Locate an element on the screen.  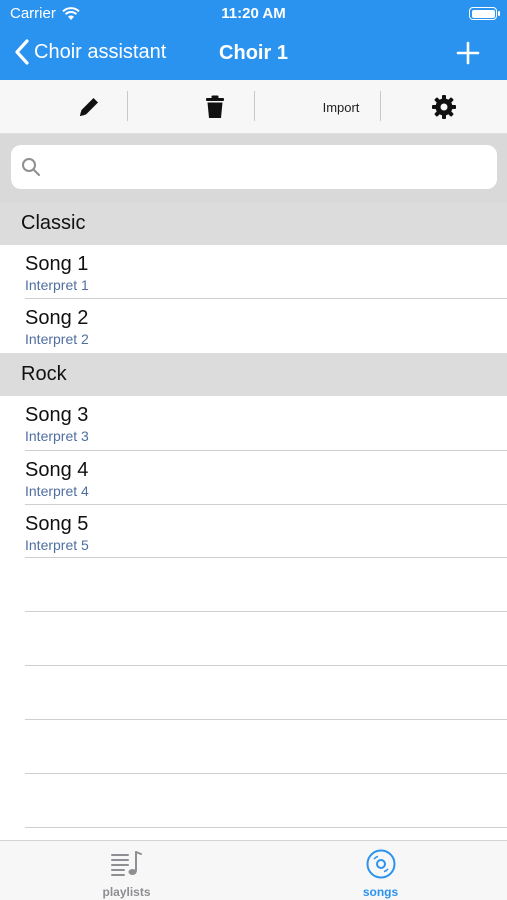
delete-button is located at coordinates (215, 107).